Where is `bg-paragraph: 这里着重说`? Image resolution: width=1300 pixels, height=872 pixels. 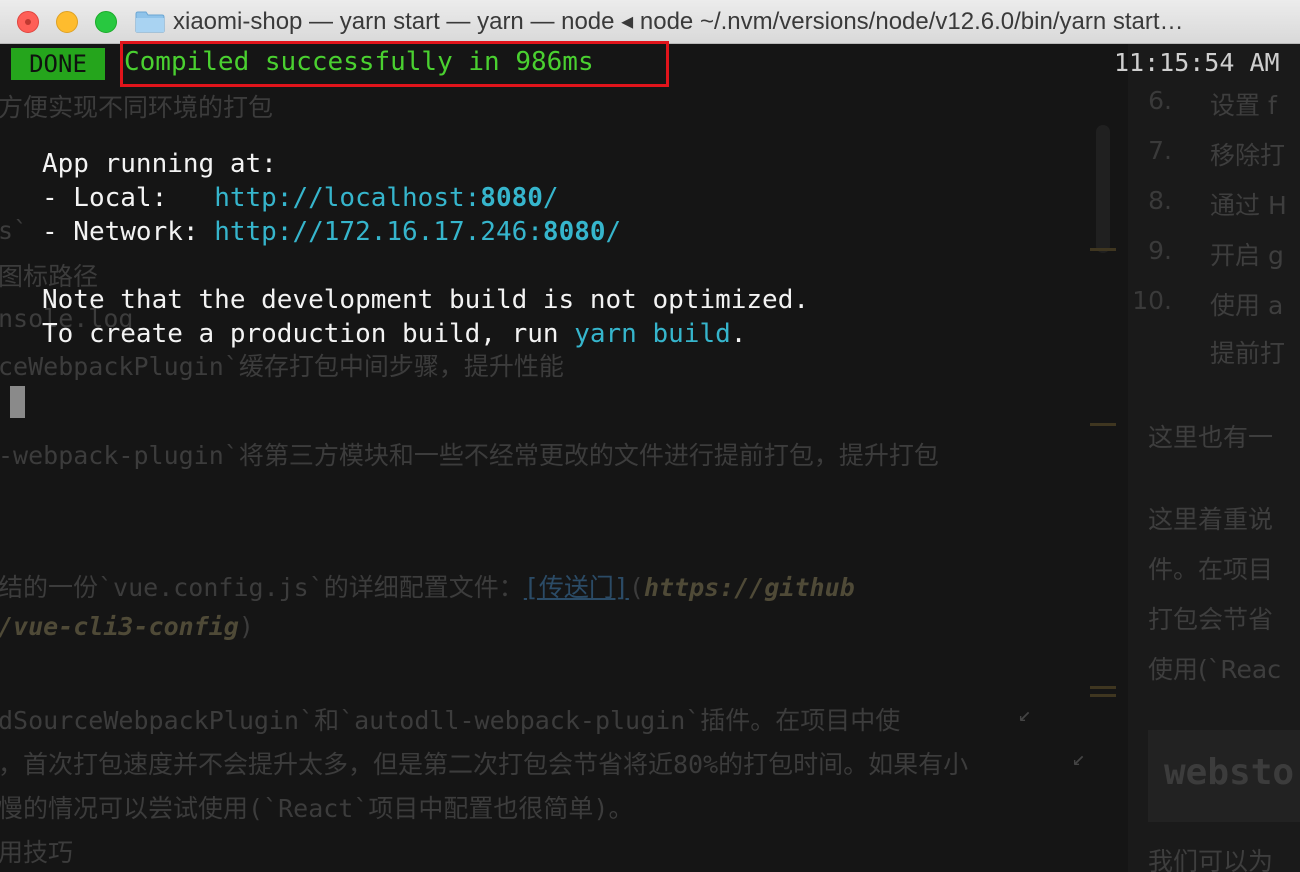 bg-paragraph: 这里着重说 is located at coordinates (1211, 519).